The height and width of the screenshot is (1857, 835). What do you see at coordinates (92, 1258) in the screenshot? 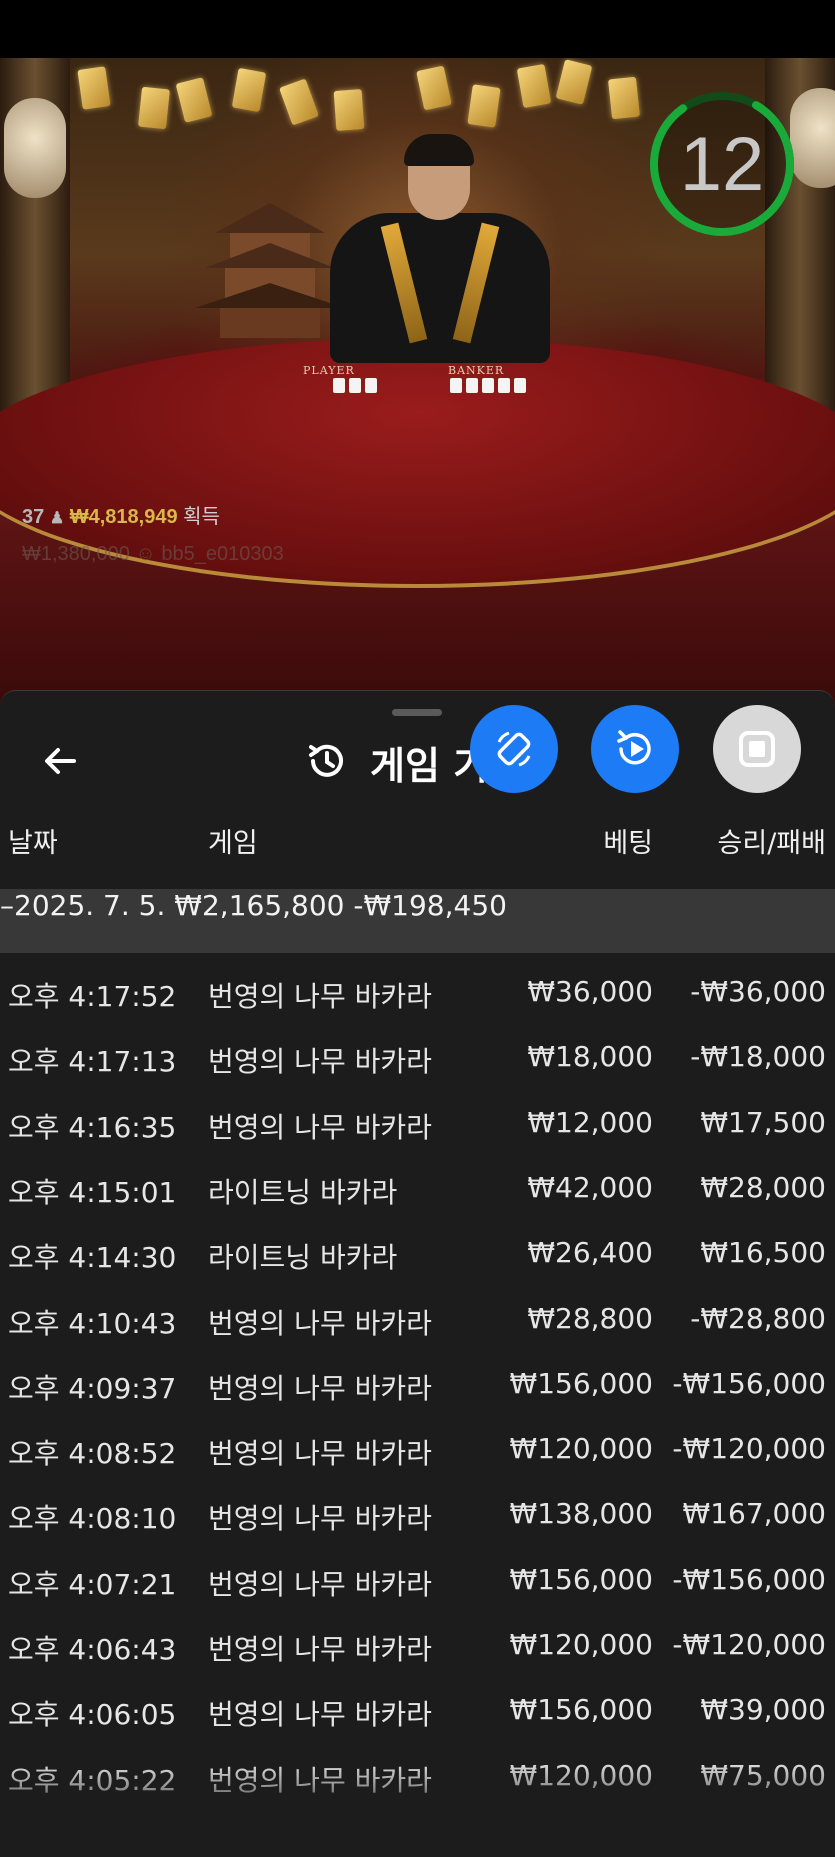
I see `row-time: 오후 4:14:30` at bounding box center [92, 1258].